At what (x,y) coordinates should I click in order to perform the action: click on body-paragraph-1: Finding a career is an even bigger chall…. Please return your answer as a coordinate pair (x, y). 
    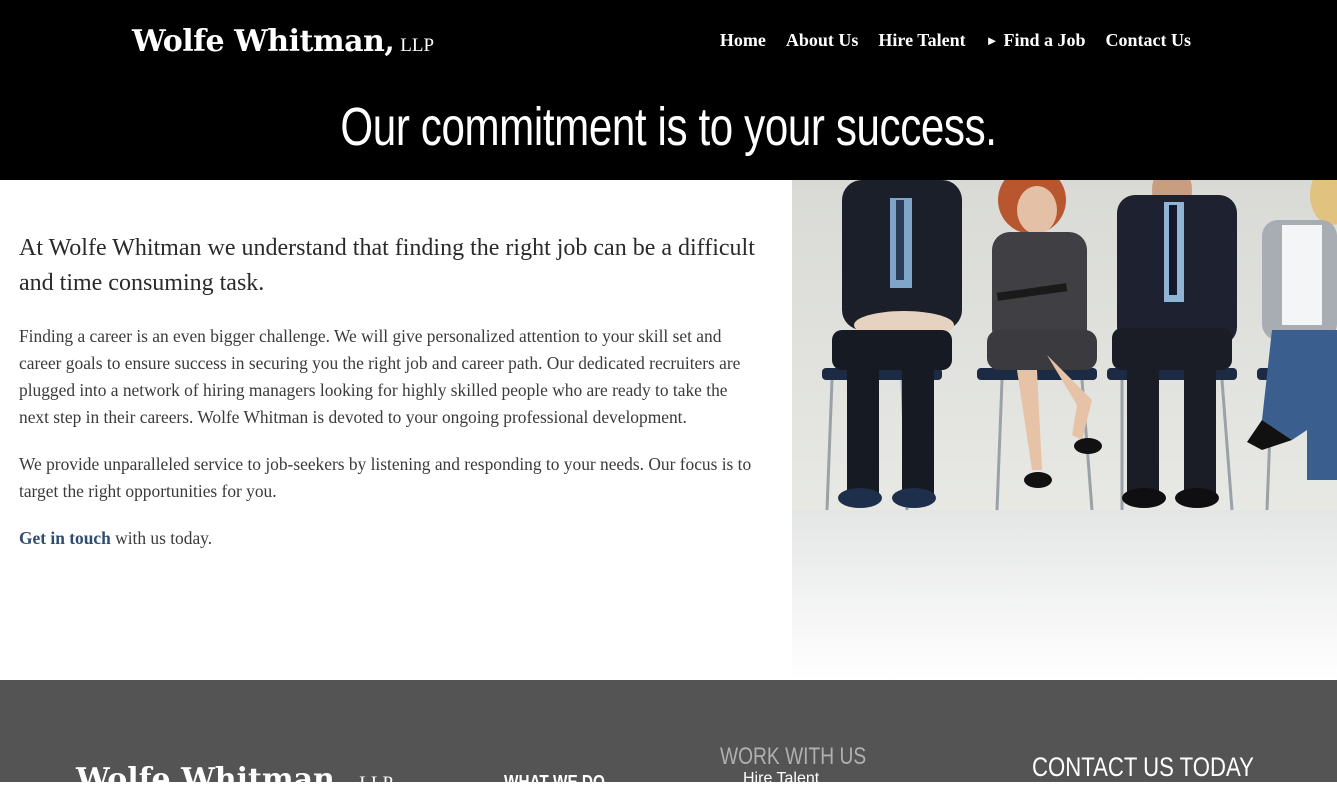
    Looking at the image, I should click on (380, 376).